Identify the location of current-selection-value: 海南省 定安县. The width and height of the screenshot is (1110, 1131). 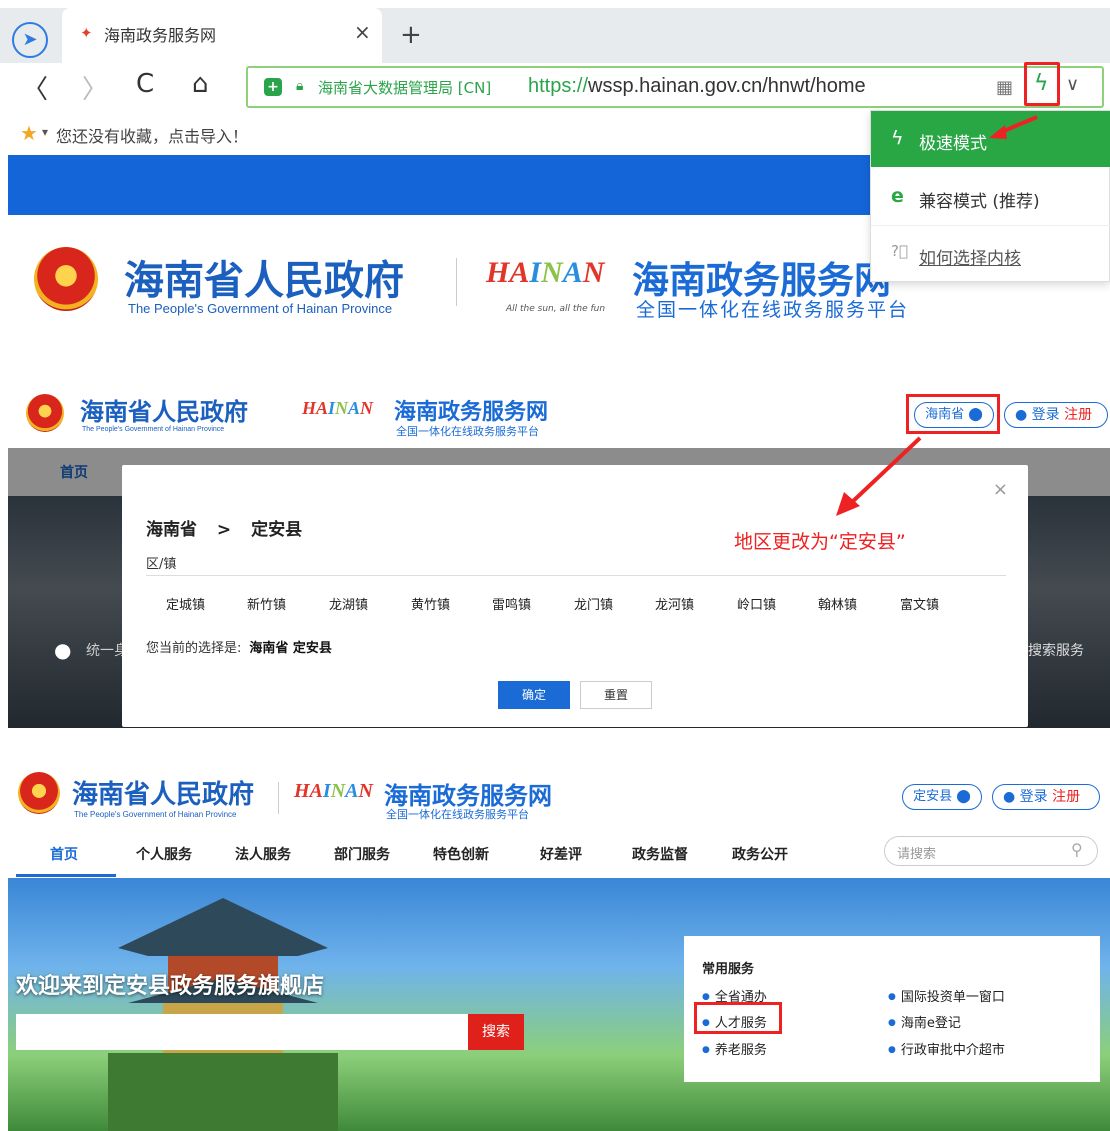
(290, 648).